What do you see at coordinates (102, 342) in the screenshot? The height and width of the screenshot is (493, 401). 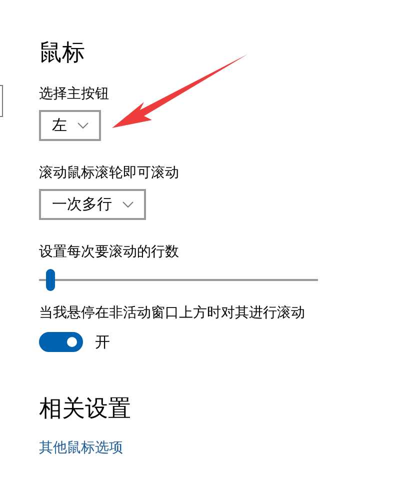 I see `toggle-state: 开` at bounding box center [102, 342].